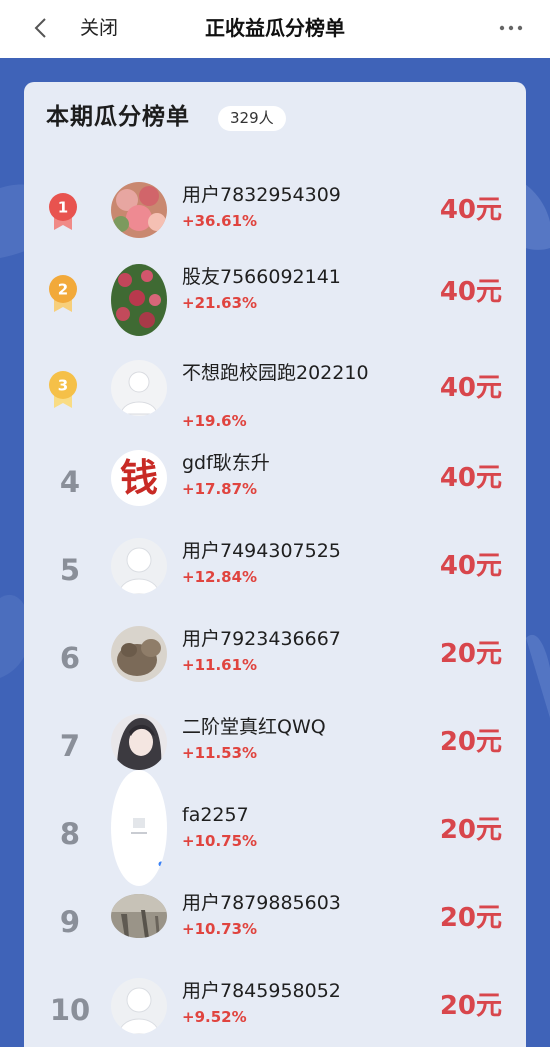 The image size is (550, 1047). What do you see at coordinates (261, 195) in the screenshot?
I see `user-name: 用户7832954309` at bounding box center [261, 195].